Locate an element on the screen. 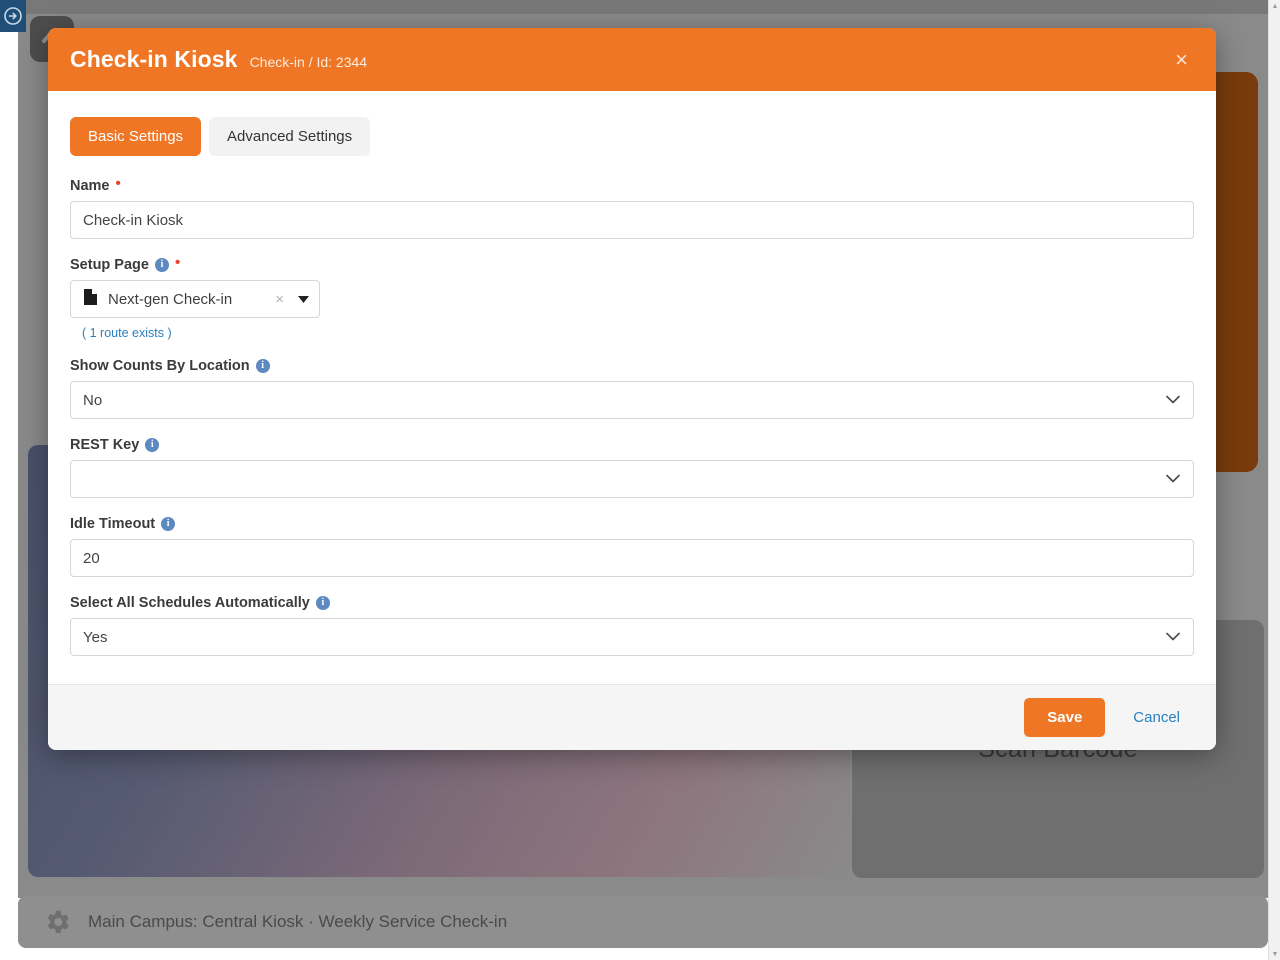 This screenshot has height=960, width=1280. caret-down-icon is located at coordinates (303, 299).